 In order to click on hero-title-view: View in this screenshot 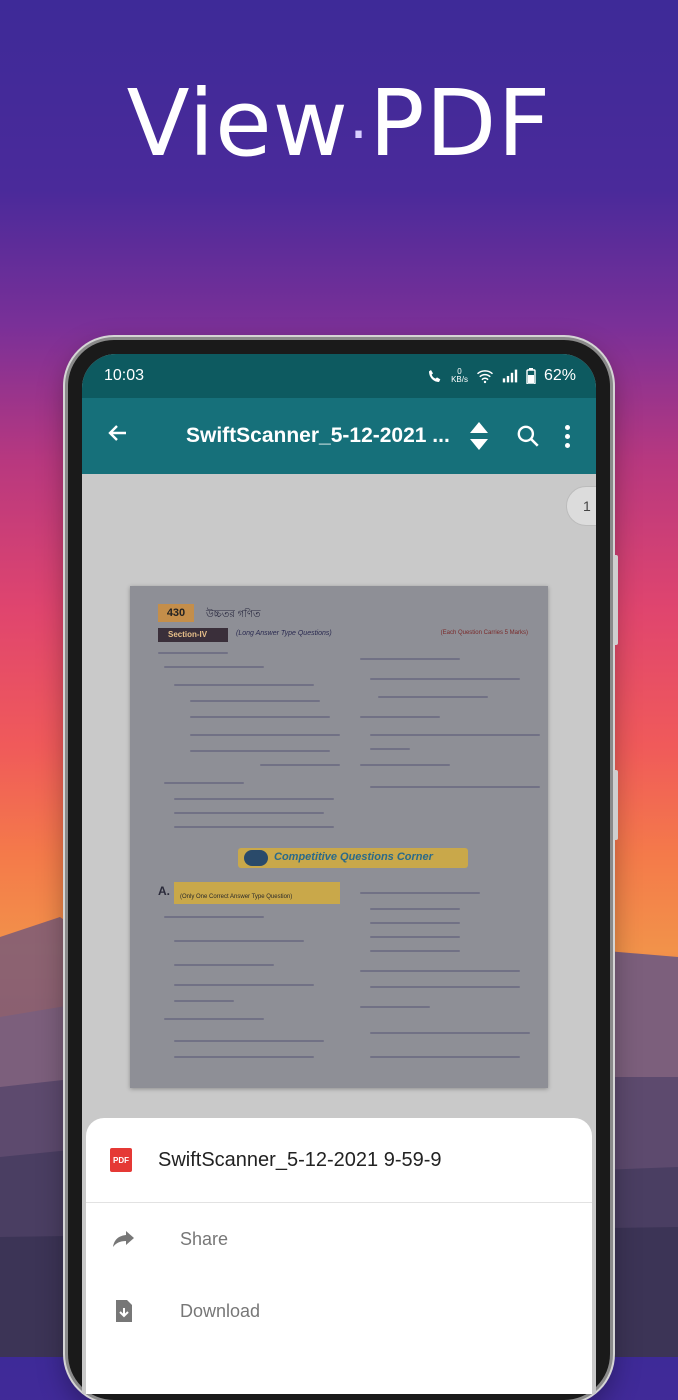, I will do `click(237, 123)`.